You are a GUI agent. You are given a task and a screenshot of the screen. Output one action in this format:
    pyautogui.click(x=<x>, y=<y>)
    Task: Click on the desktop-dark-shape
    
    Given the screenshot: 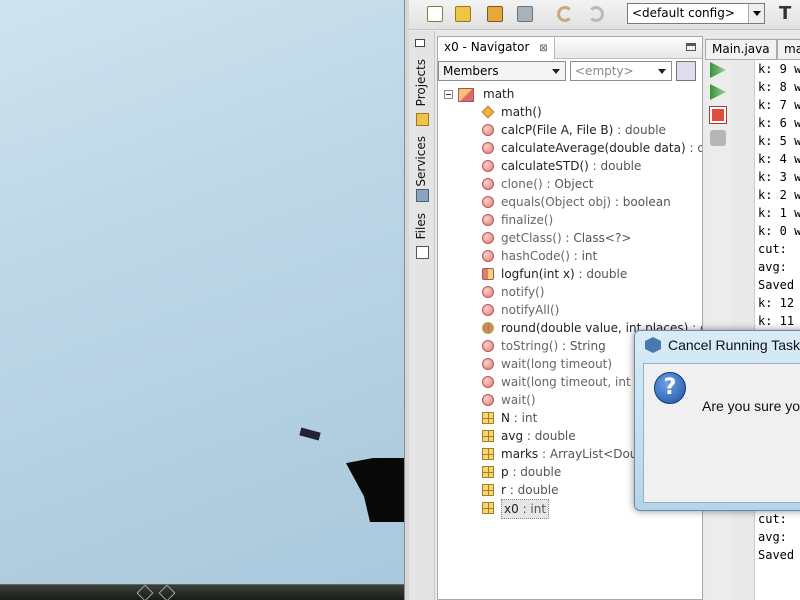 What is the action you would take?
    pyautogui.click(x=376, y=490)
    